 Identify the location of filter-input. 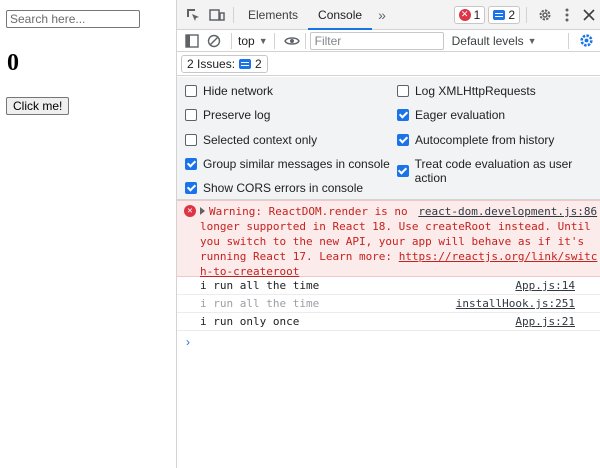
(376, 40).